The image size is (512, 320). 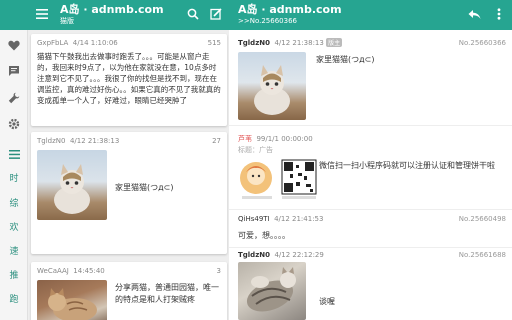 What do you see at coordinates (255, 150) in the screenshot?
I see `post-title: 标题：广告` at bounding box center [255, 150].